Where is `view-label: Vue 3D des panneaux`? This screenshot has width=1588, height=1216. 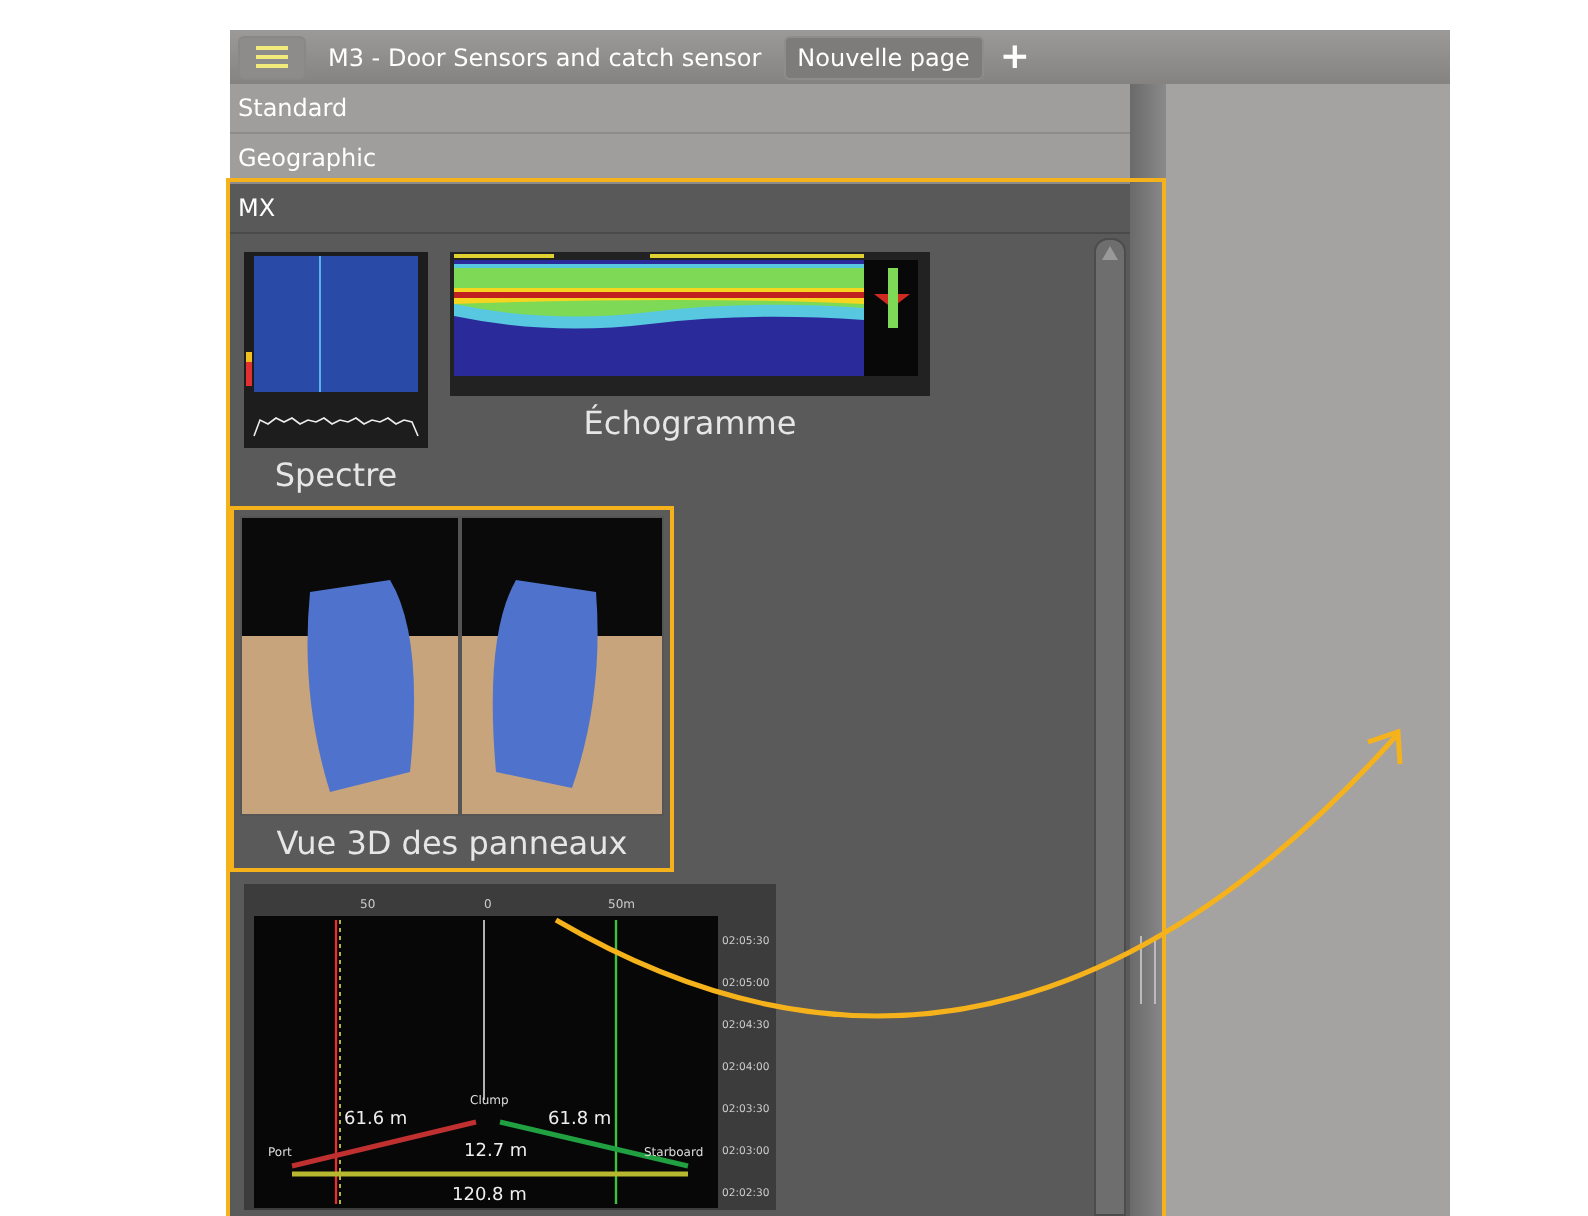
view-label: Vue 3D des panneaux is located at coordinates (452, 843).